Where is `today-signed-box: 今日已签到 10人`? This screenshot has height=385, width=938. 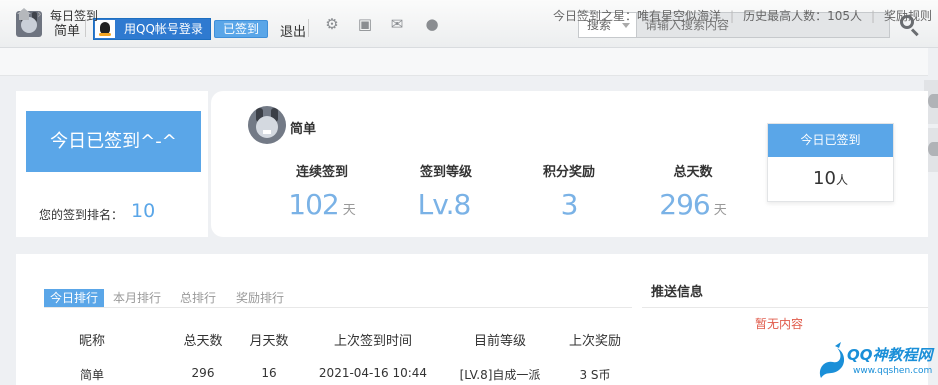
today-signed-box: 今日已签到 10人 is located at coordinates (830, 162).